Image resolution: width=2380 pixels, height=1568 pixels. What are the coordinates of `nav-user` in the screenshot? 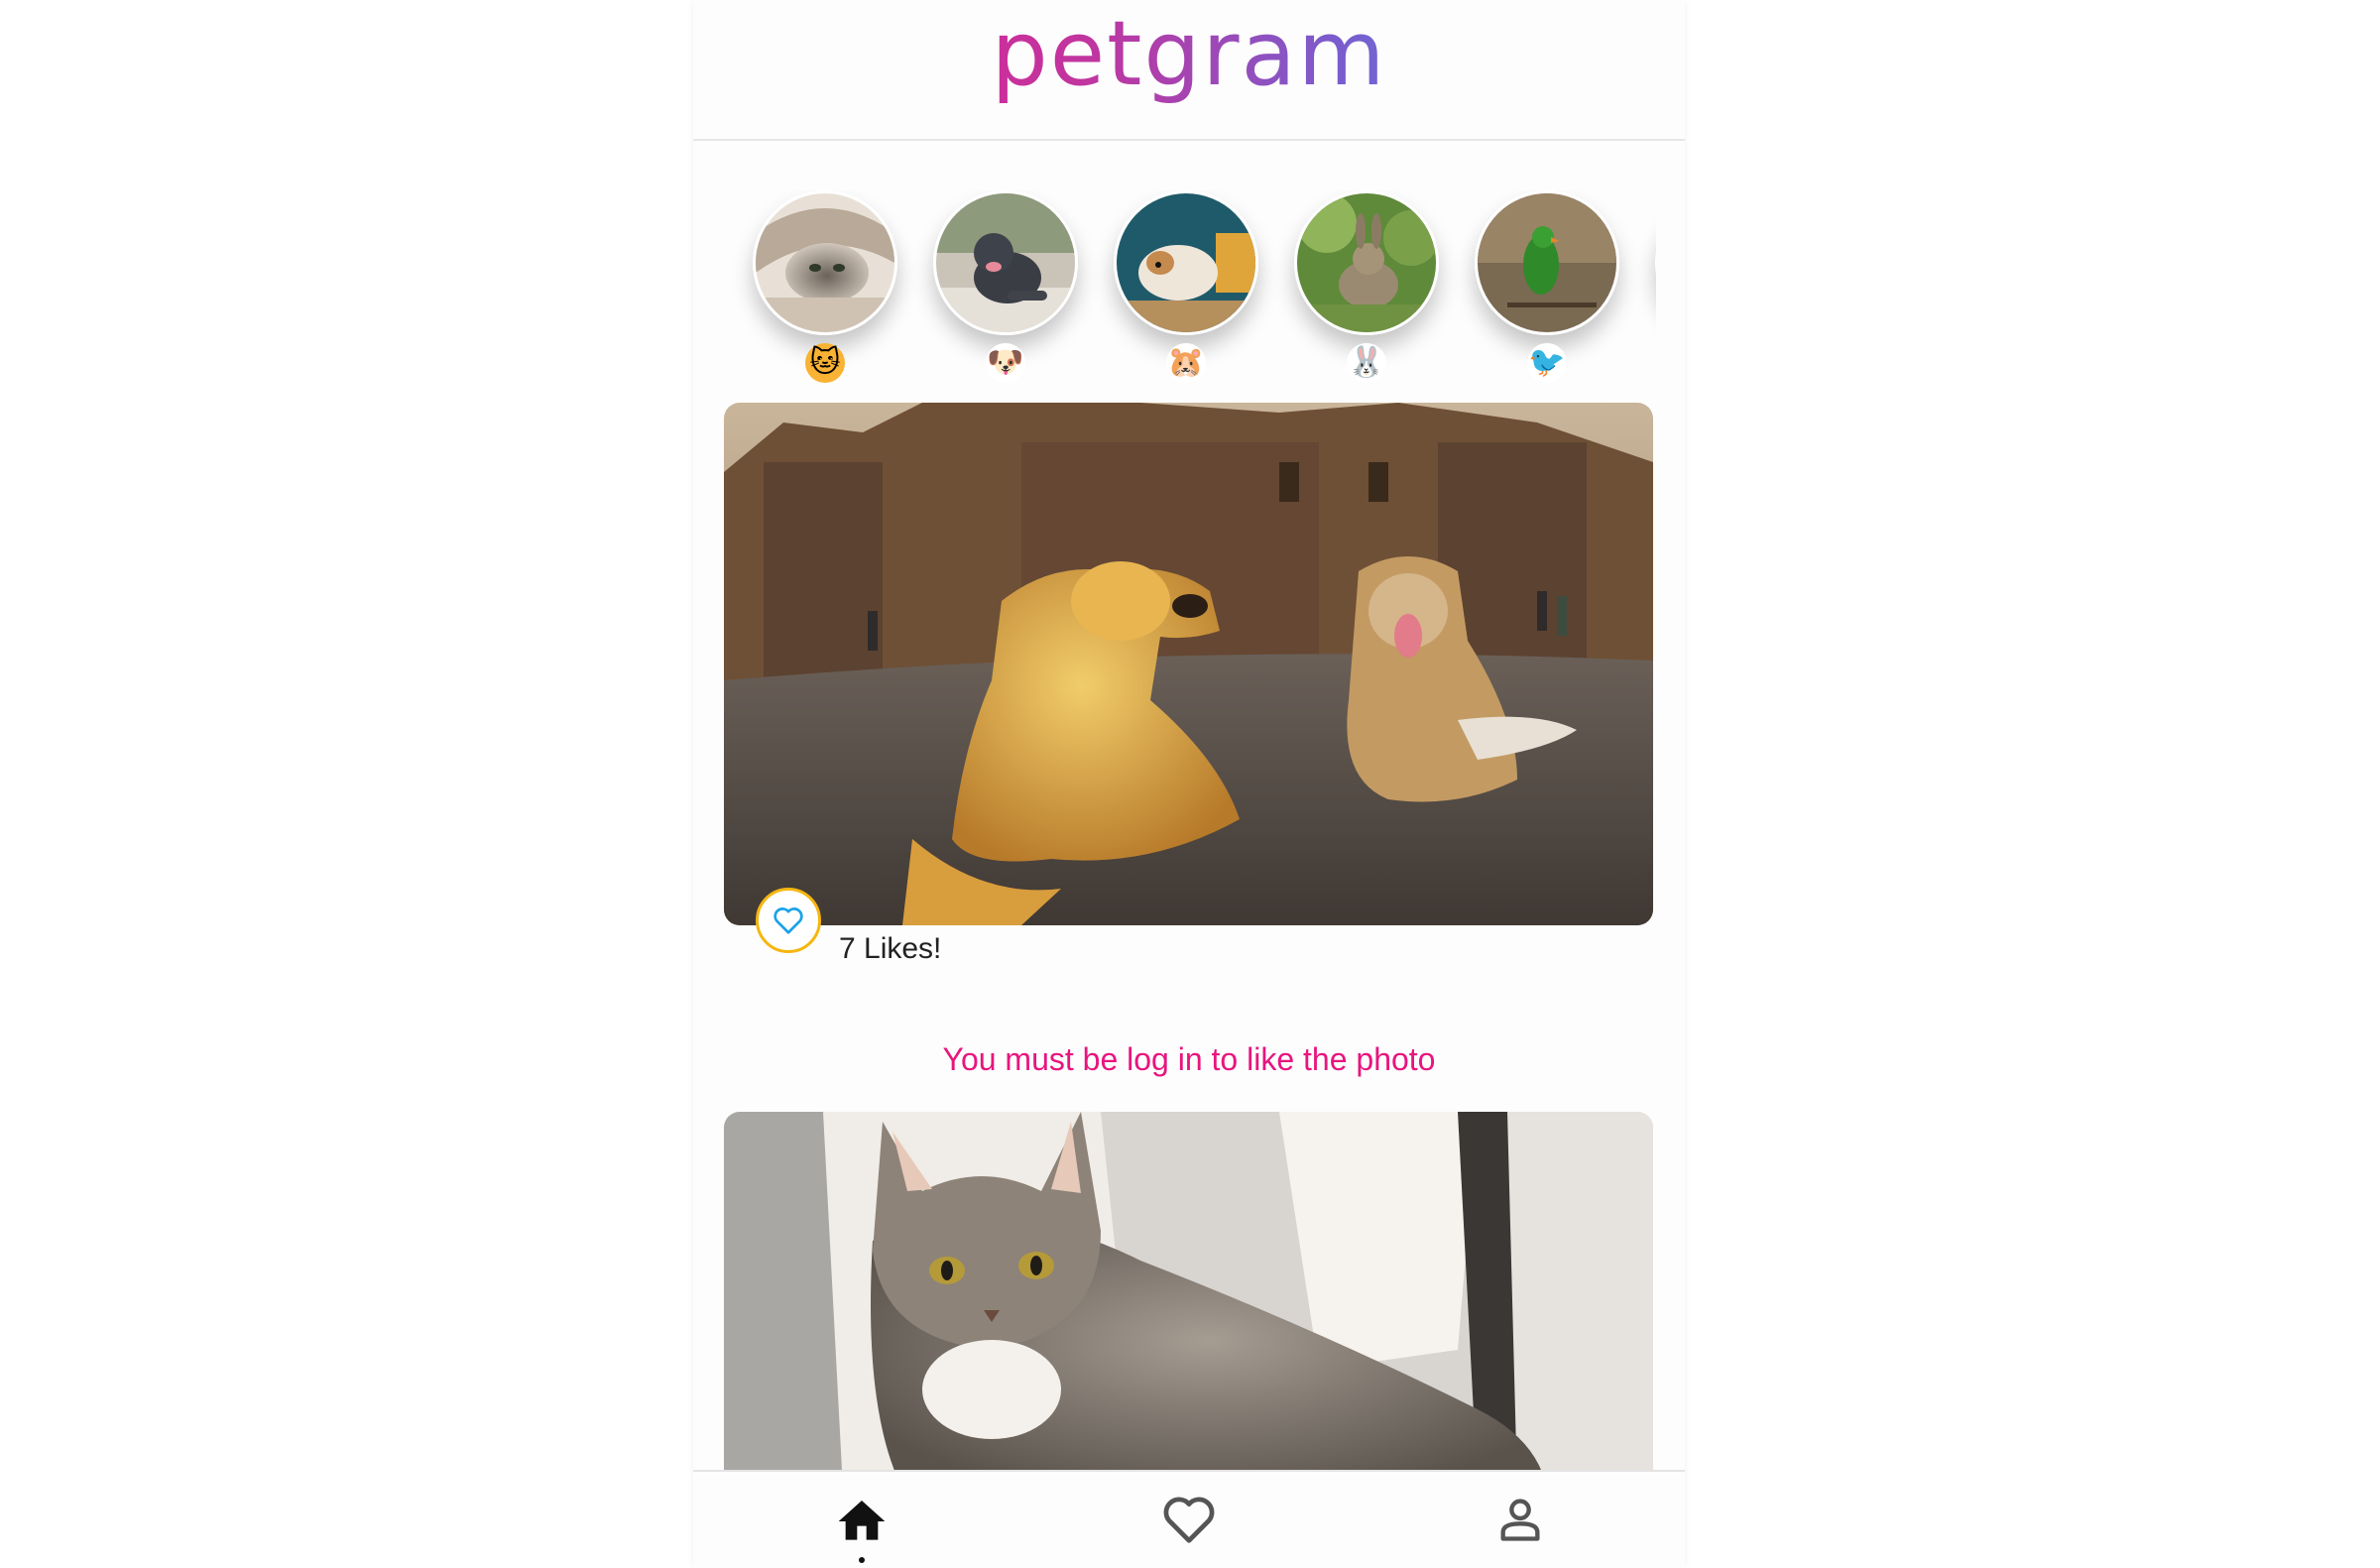 It's located at (1520, 1523).